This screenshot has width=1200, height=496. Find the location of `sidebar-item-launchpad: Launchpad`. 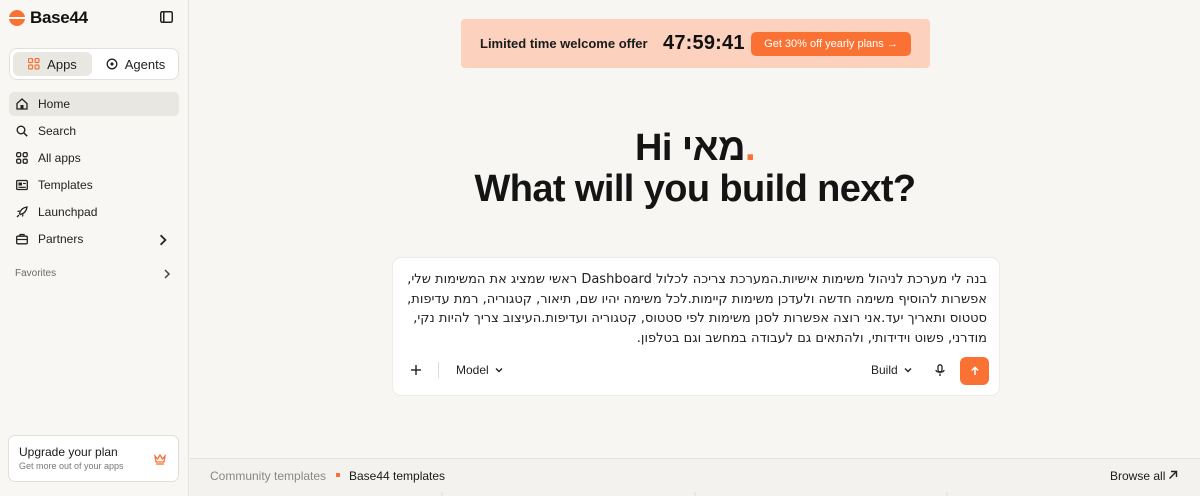

sidebar-item-launchpad: Launchpad is located at coordinates (94, 212).